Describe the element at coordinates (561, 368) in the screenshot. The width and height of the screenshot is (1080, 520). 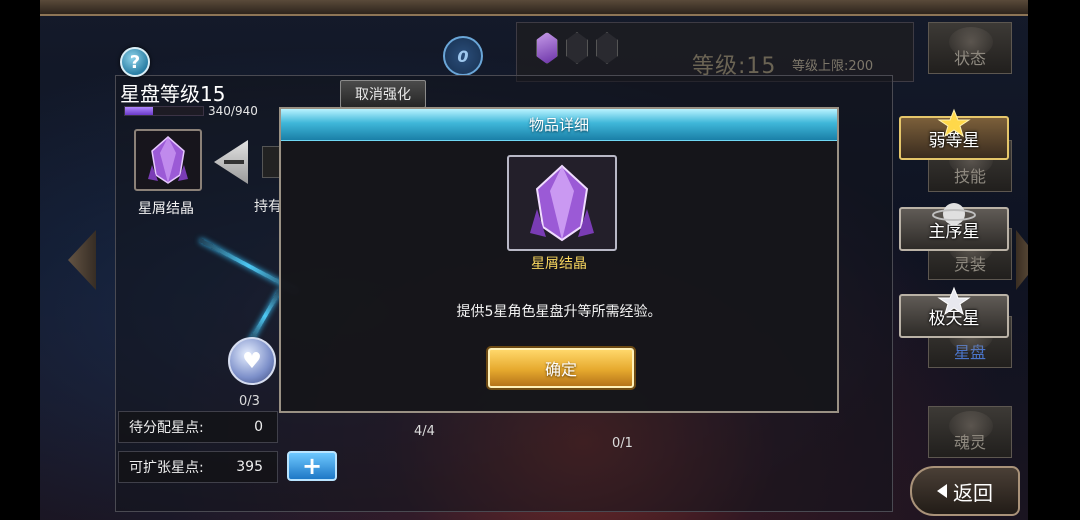
I see `confirm-button: 确定` at that location.